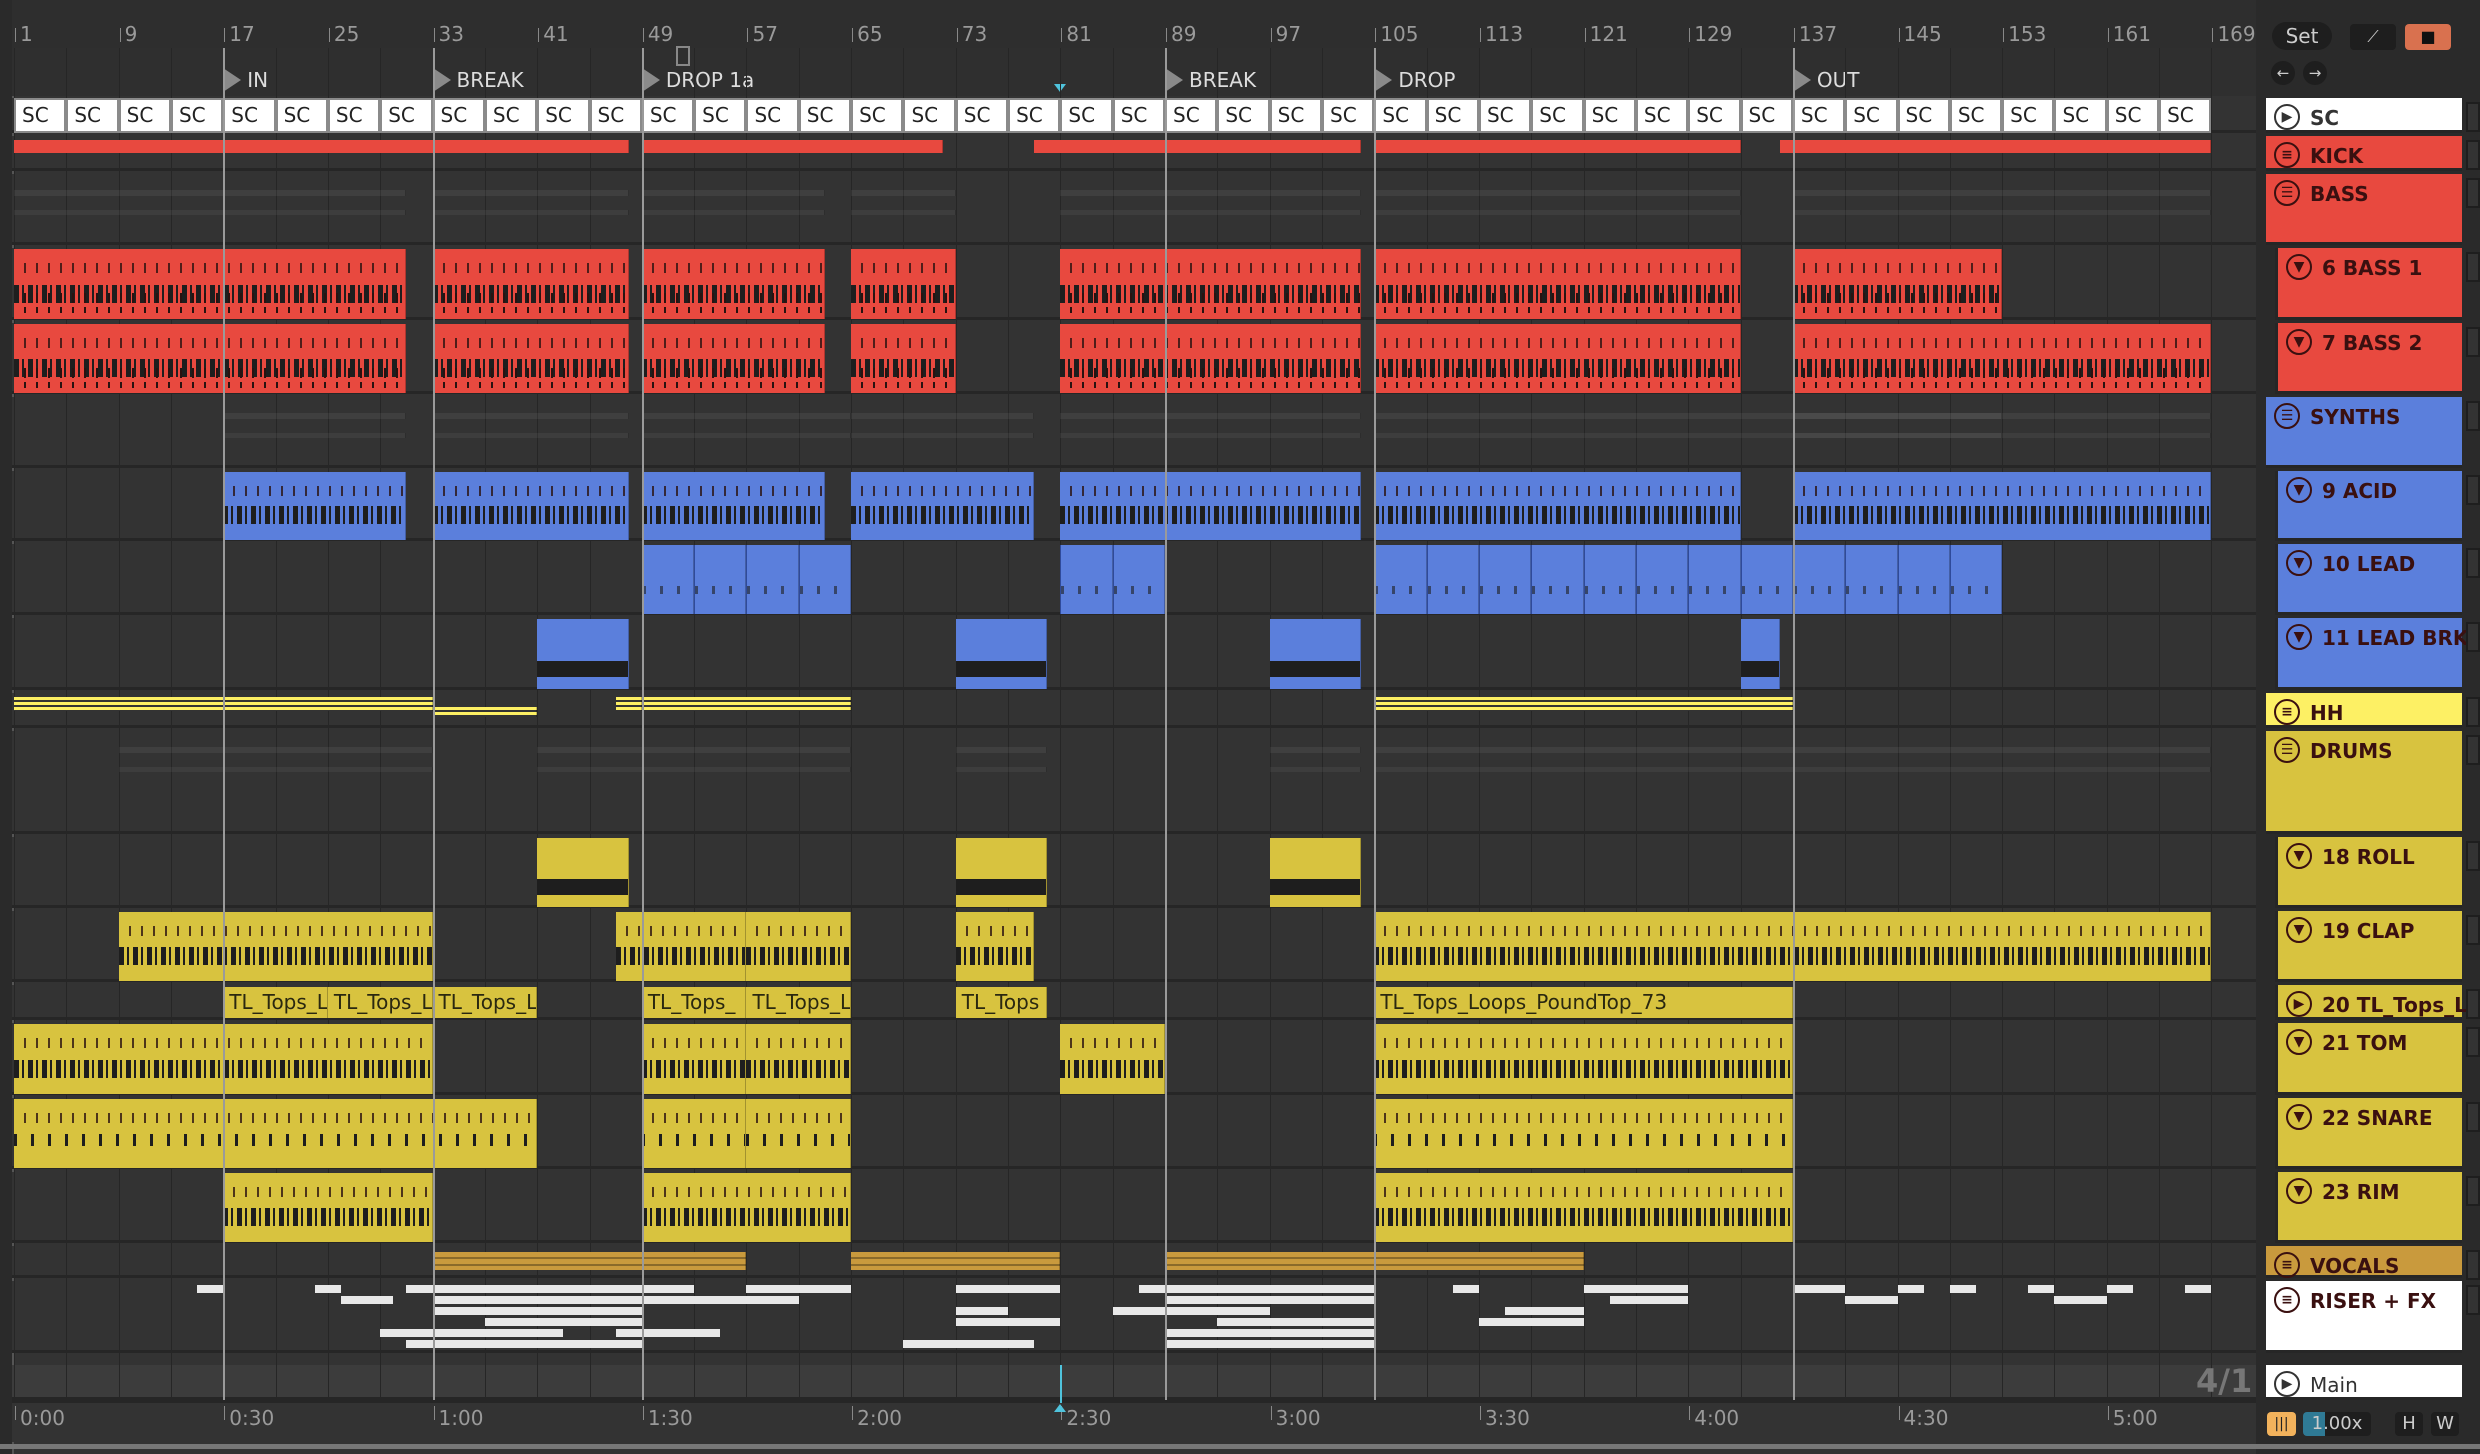 Image resolution: width=2480 pixels, height=1454 pixels. Describe the element at coordinates (2302, 36) in the screenshot. I see `set-button: Set` at that location.